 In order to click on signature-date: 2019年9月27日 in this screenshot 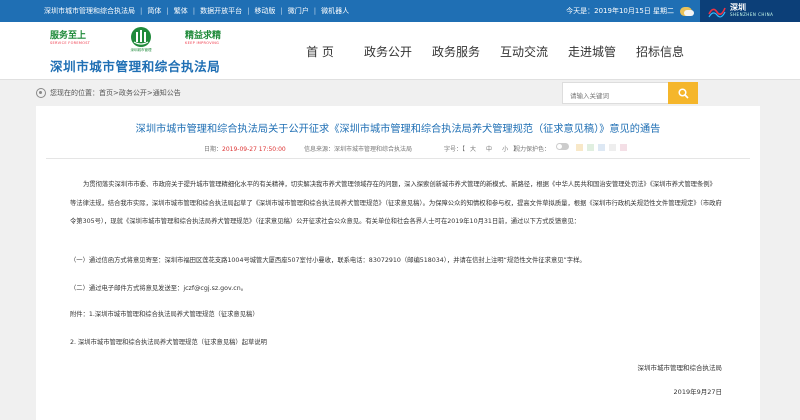, I will do `click(697, 392)`.